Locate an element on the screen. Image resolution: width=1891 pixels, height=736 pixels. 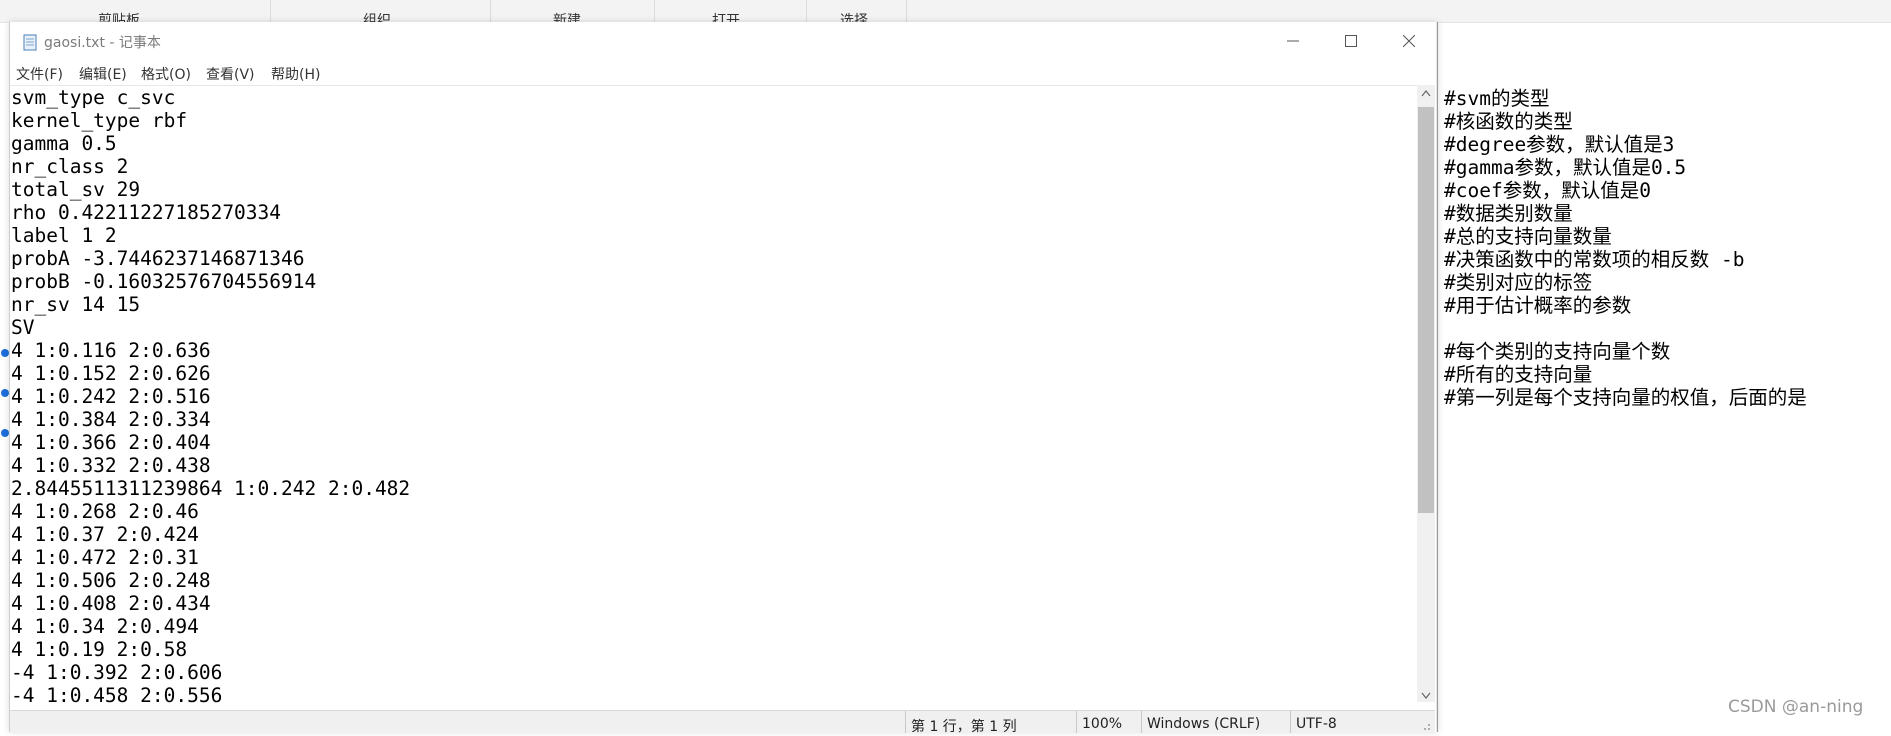
notepad-icon is located at coordinates (30, 42).